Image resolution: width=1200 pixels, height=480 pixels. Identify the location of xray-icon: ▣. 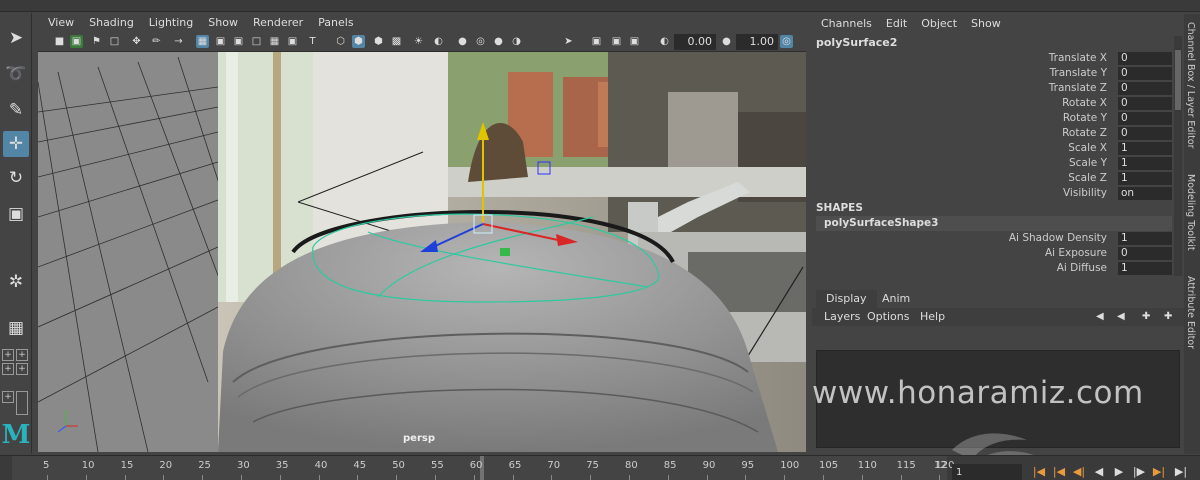
(596, 41).